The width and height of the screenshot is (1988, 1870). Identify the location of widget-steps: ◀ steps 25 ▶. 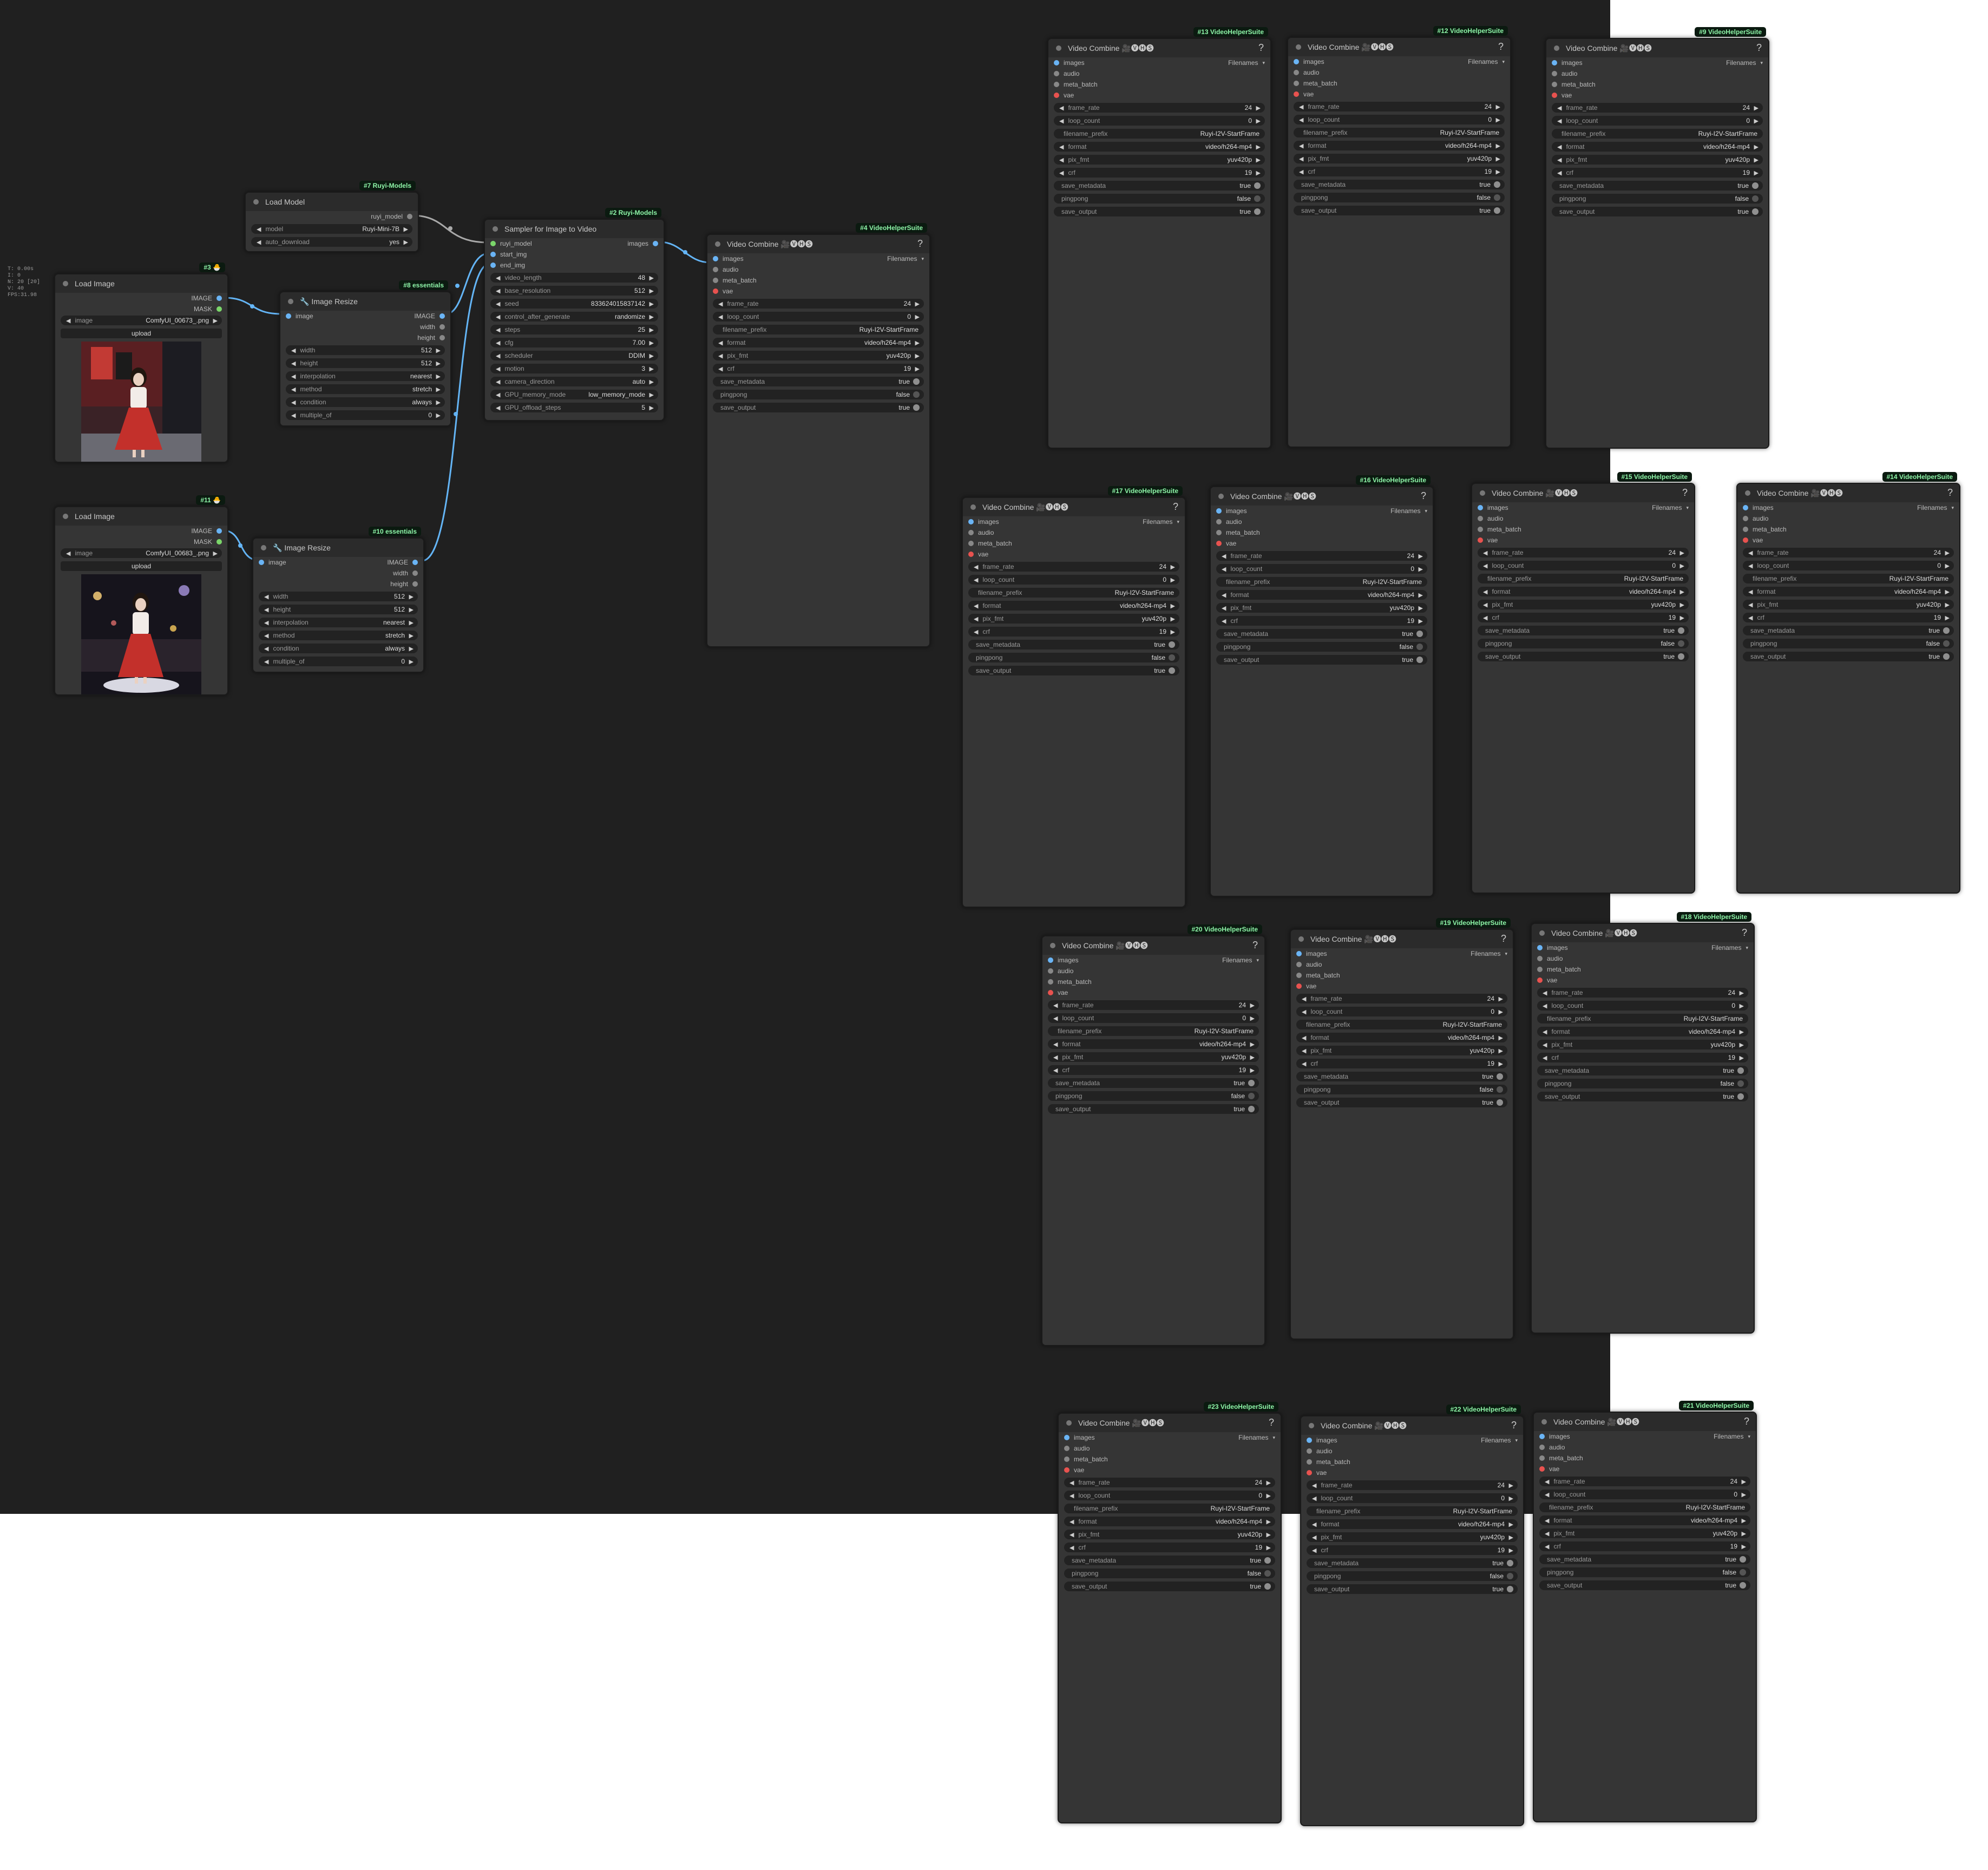
(574, 329).